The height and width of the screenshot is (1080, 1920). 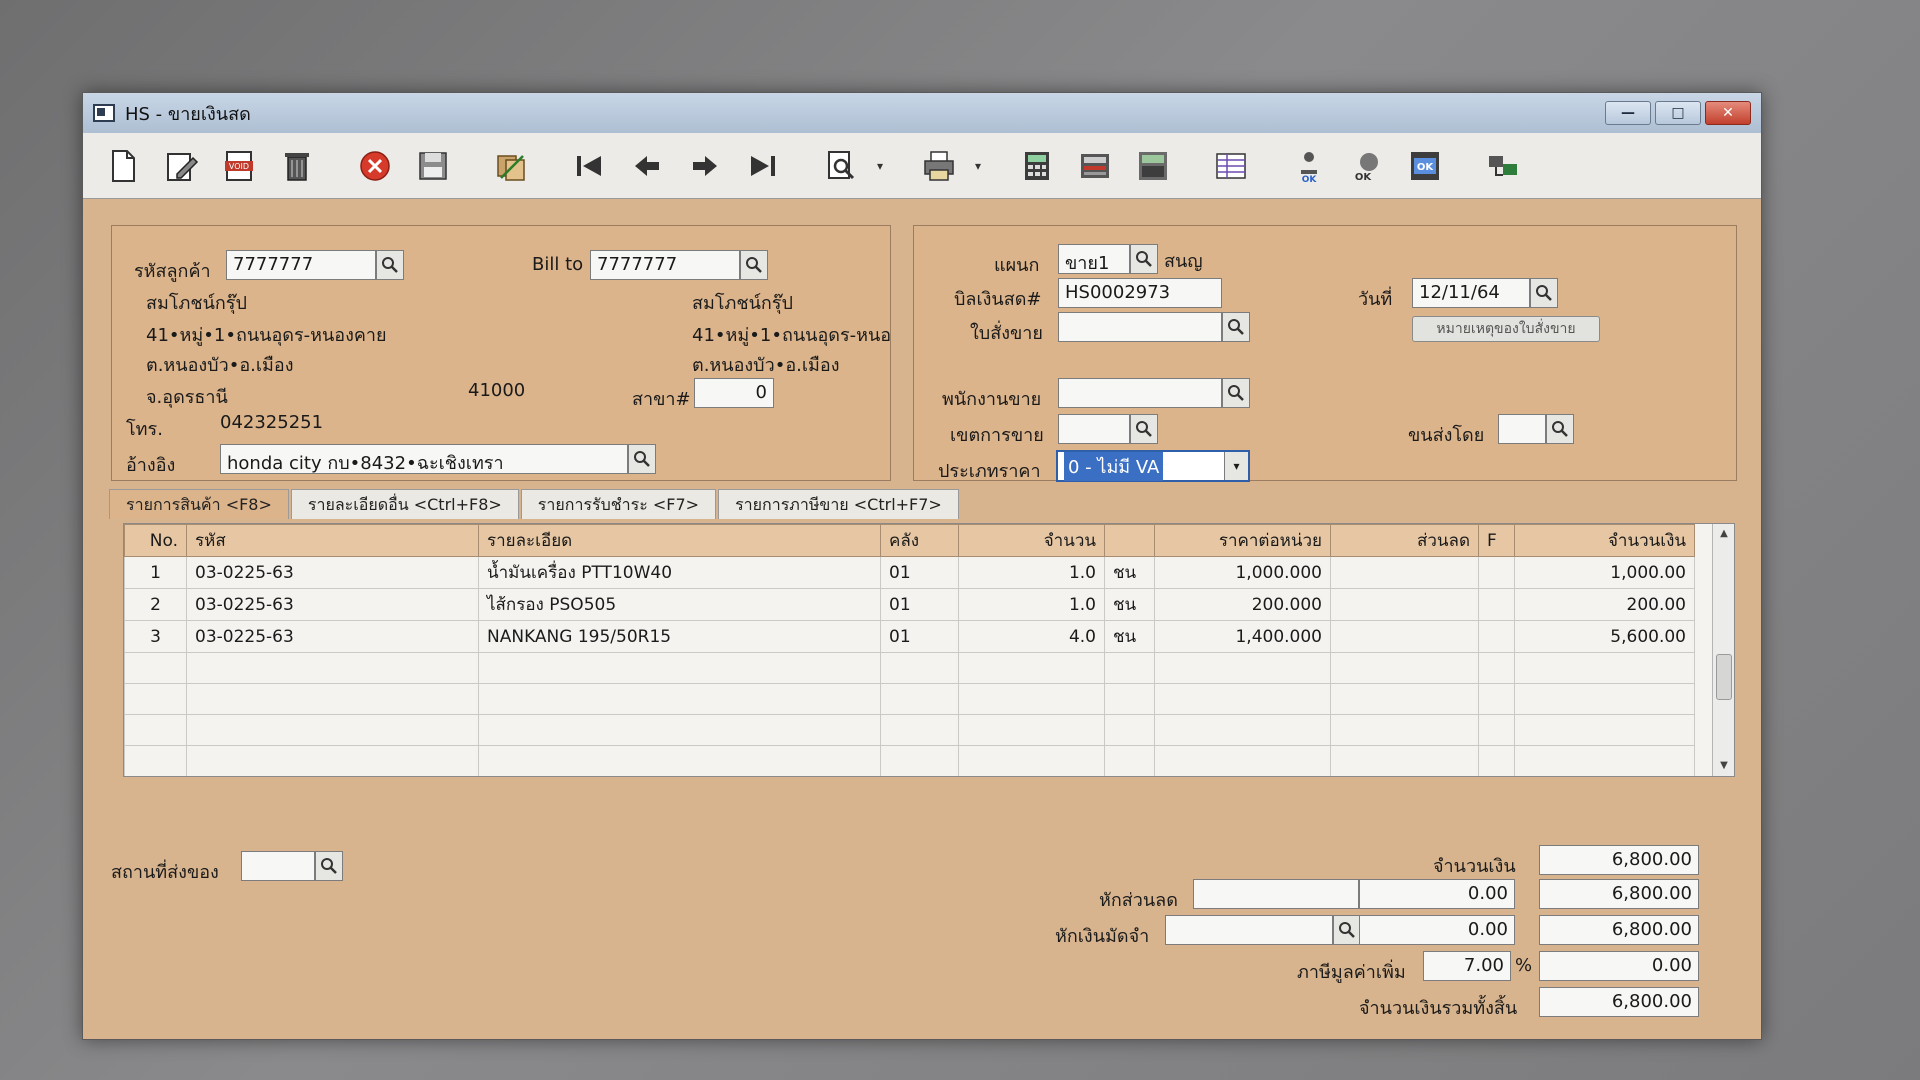 What do you see at coordinates (181, 166) in the screenshot?
I see `edit-icon` at bounding box center [181, 166].